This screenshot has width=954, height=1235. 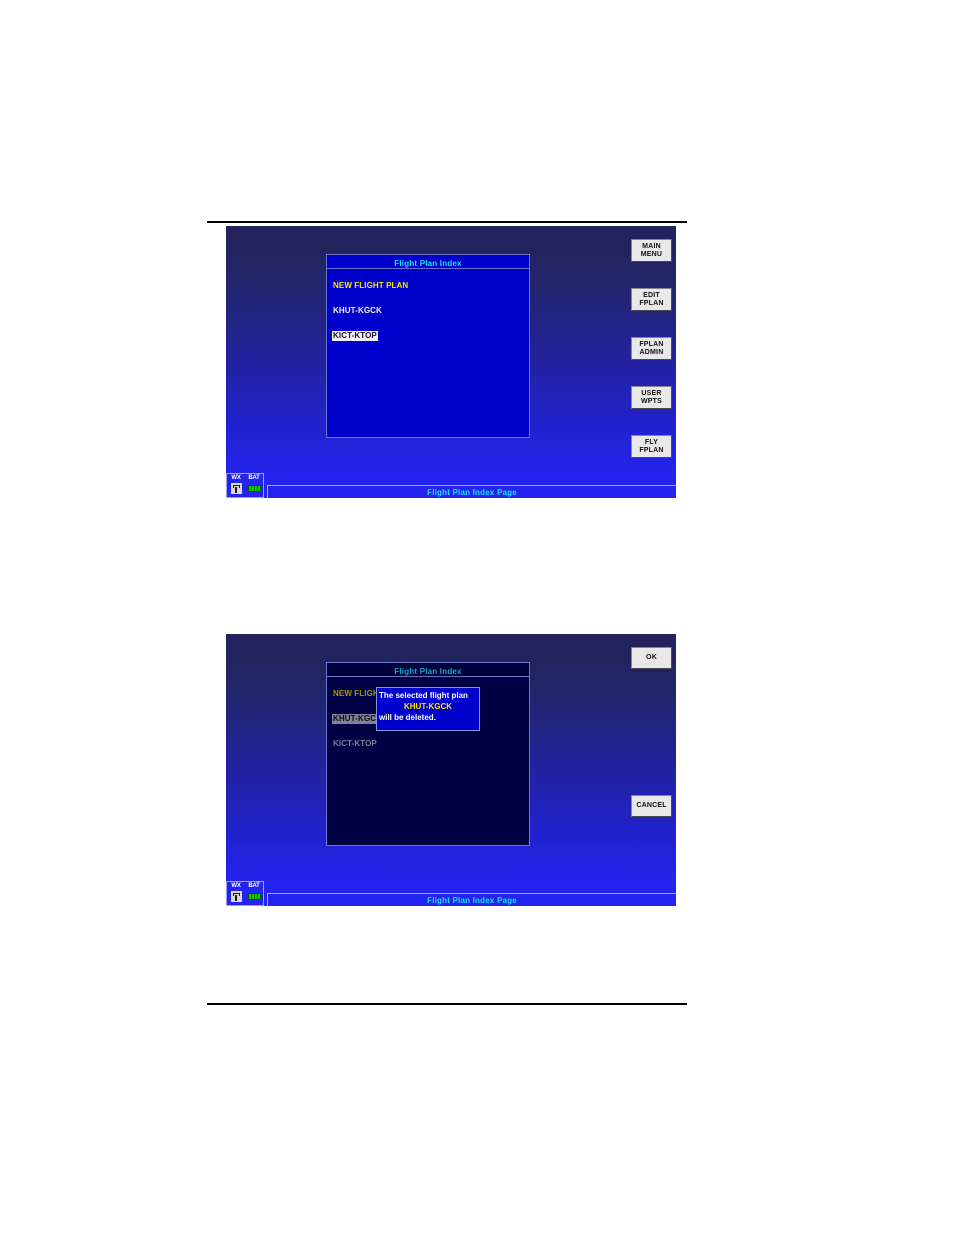 What do you see at coordinates (428, 706) in the screenshot?
I see `dialog-line-2-flight-plan-name: KHUT-KGCK` at bounding box center [428, 706].